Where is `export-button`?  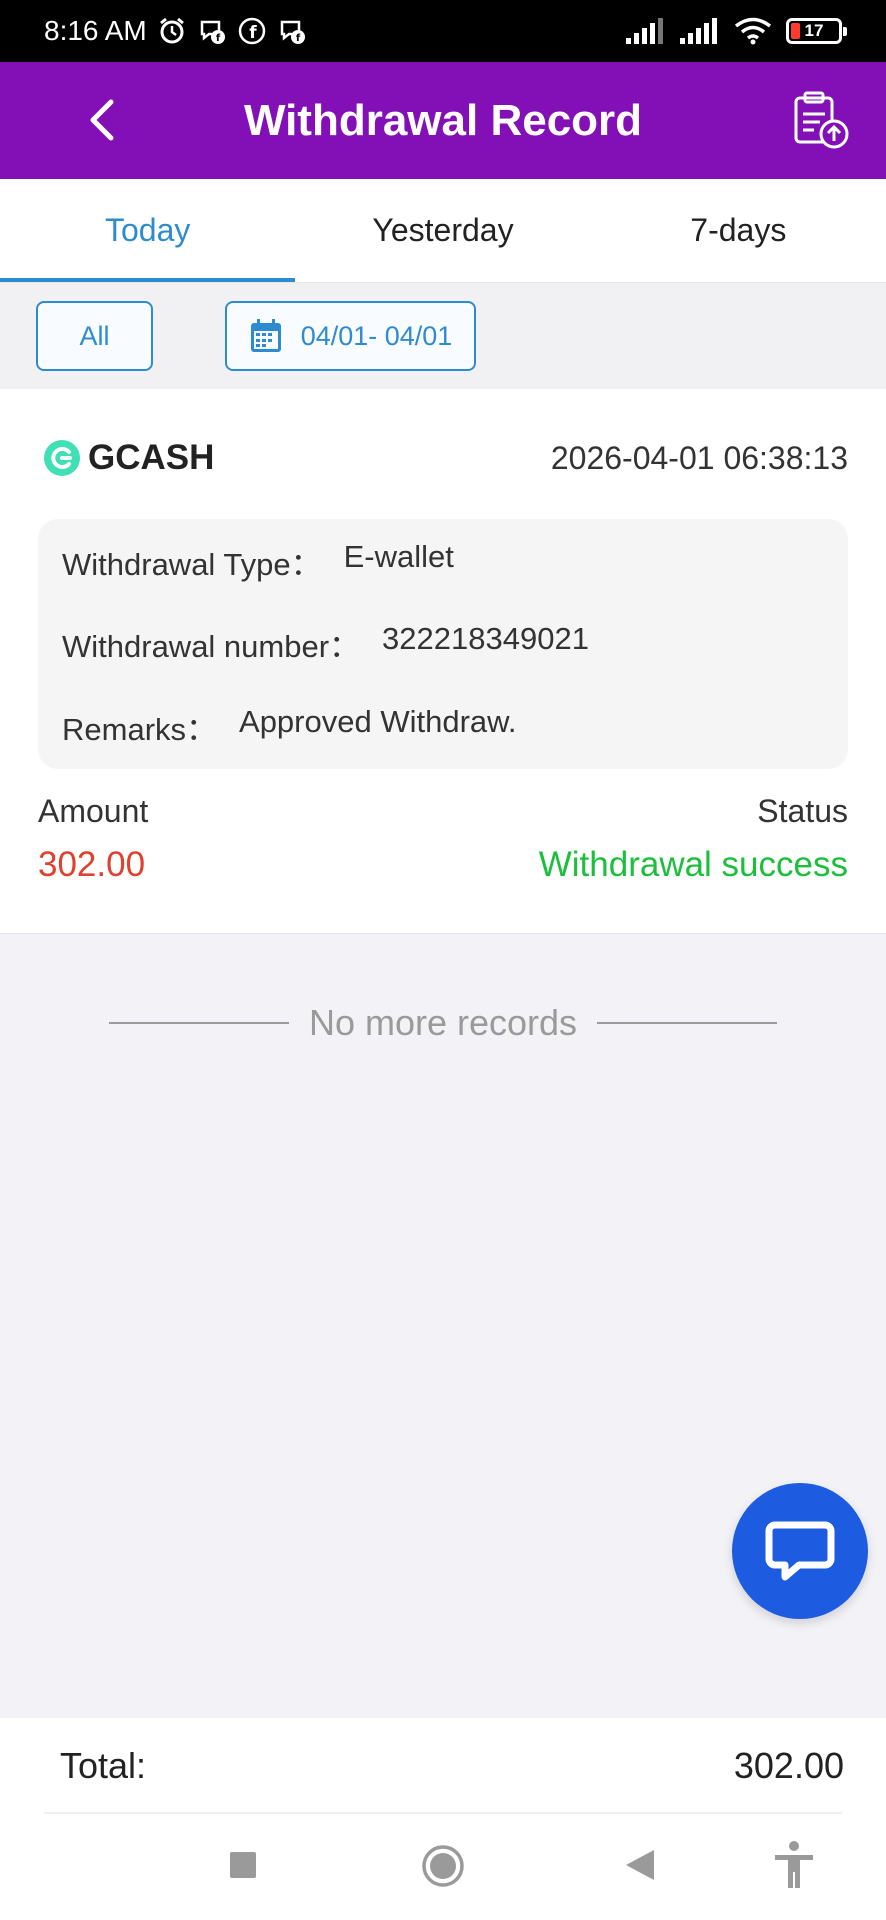
export-button is located at coordinates (820, 120).